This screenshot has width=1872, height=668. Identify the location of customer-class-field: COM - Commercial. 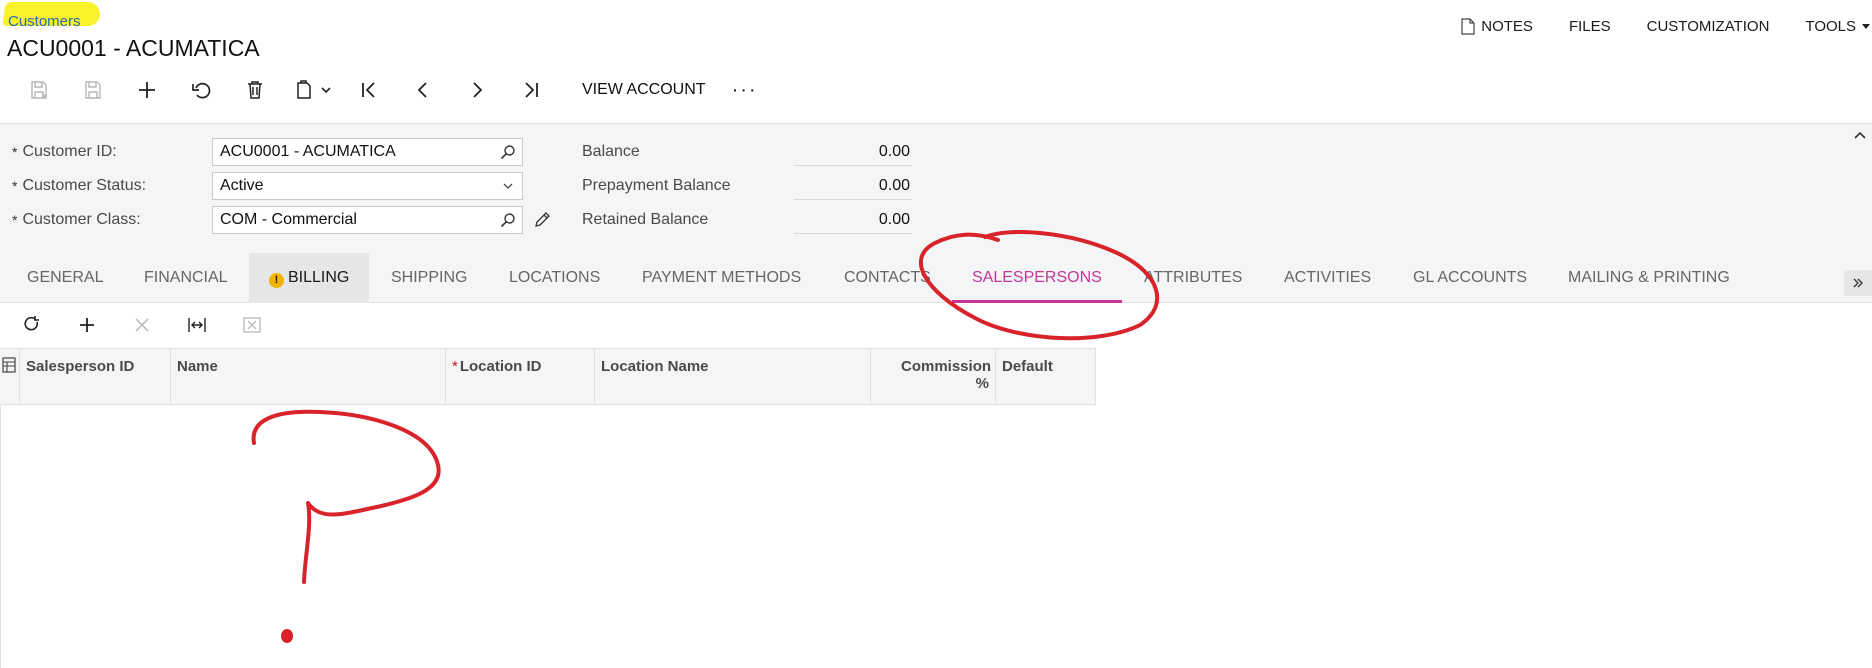
(367, 220).